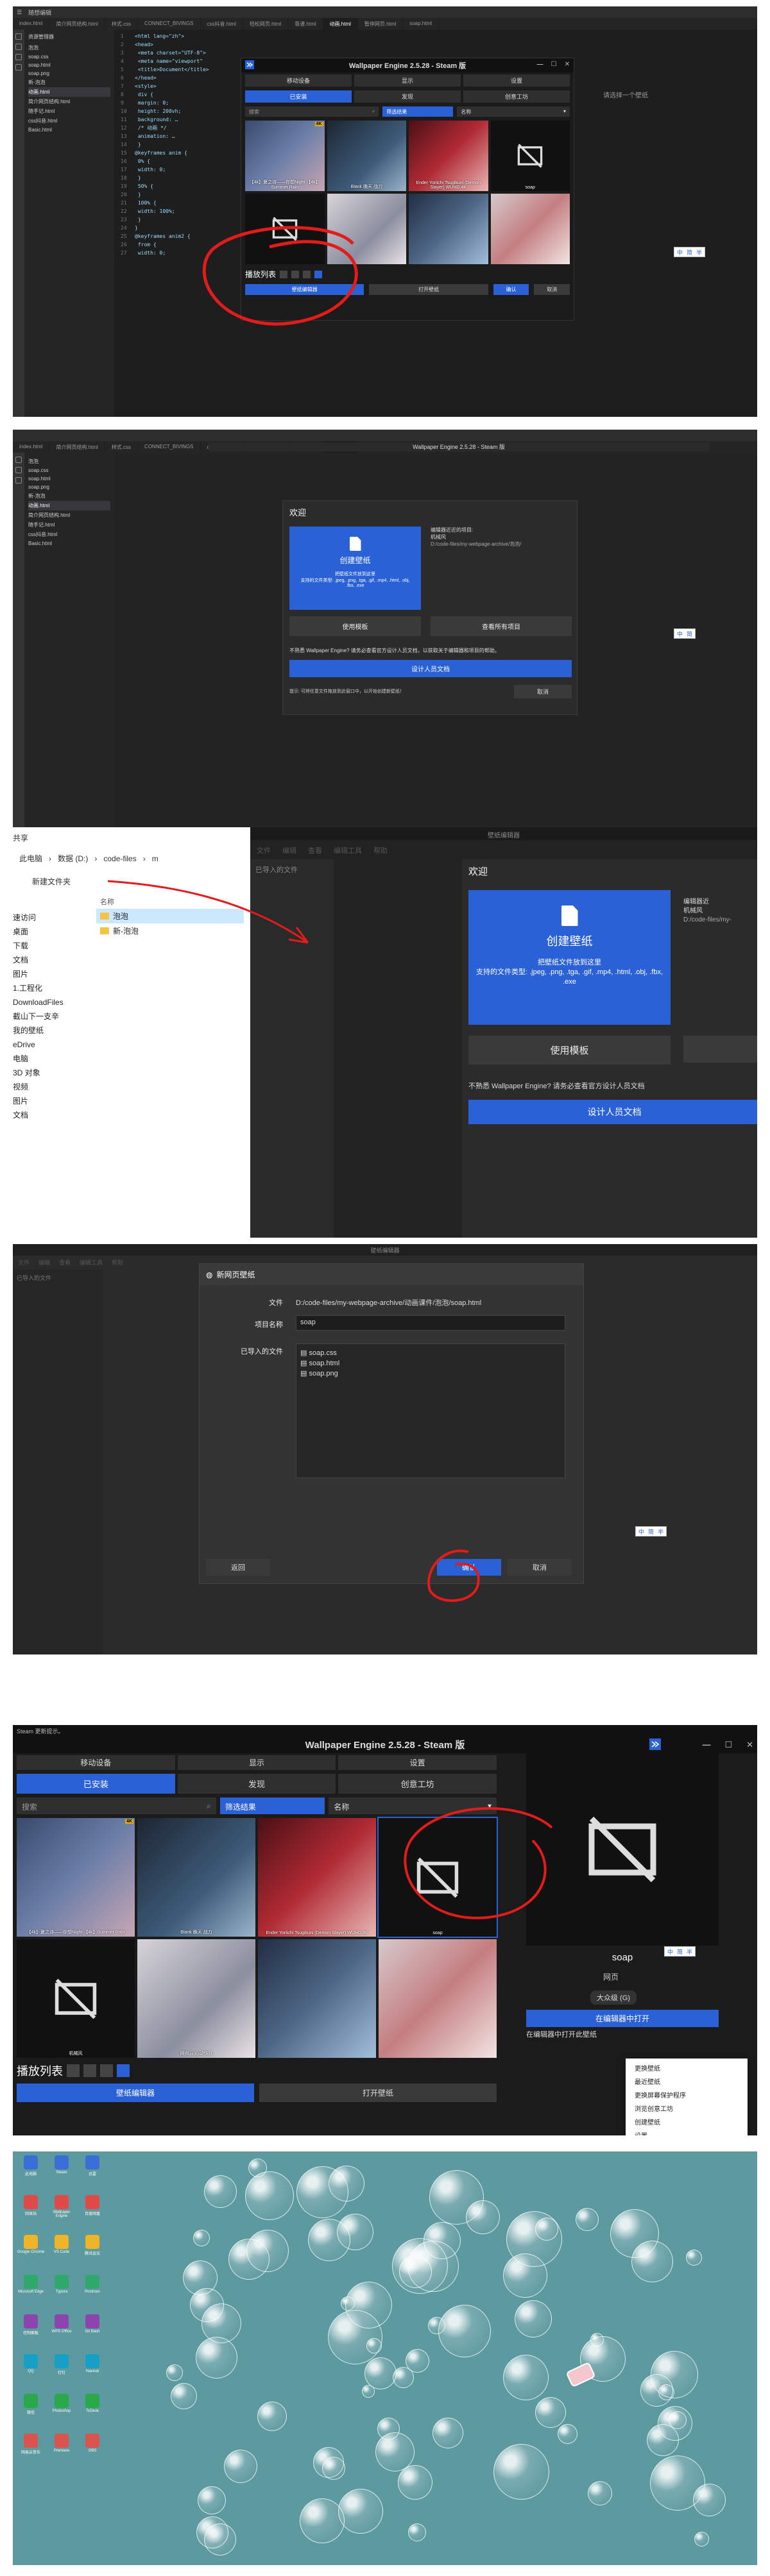  I want to click on nav-item: DownloadFiles, so click(48, 1002).